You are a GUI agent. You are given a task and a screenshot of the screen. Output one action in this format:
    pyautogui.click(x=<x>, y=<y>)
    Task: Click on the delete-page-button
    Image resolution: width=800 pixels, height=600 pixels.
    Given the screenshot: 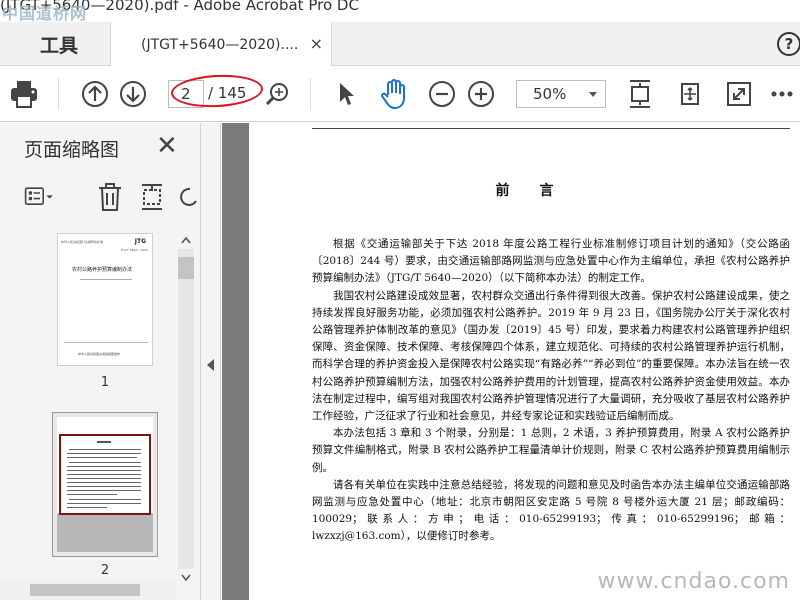 What is the action you would take?
    pyautogui.click(x=110, y=197)
    